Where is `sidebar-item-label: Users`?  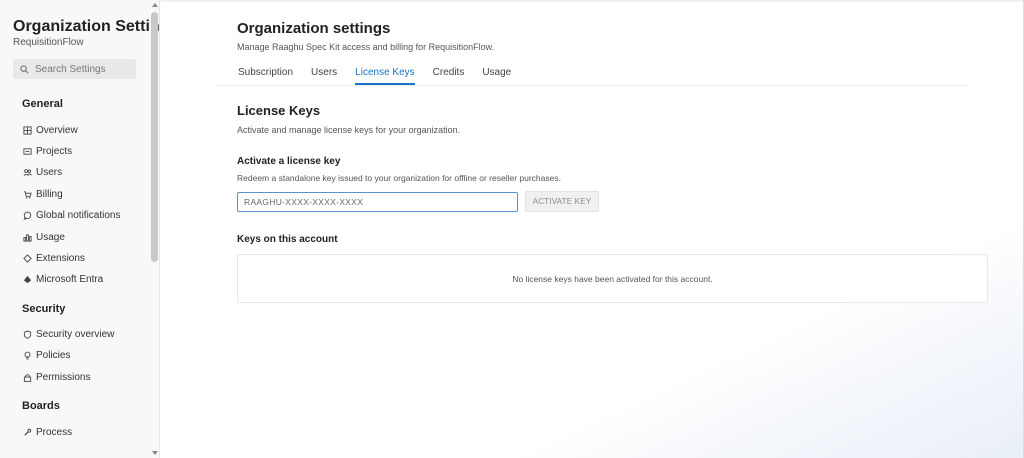
sidebar-item-label: Users is located at coordinates (49, 172).